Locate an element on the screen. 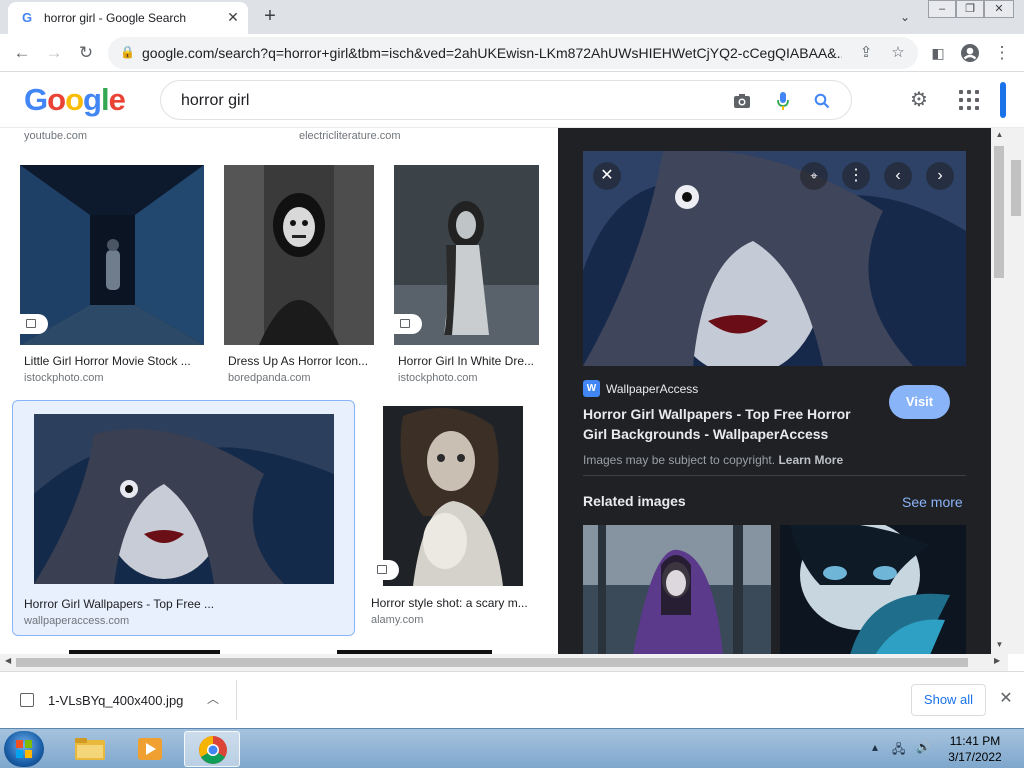 The image size is (1024, 768). profile-avatar-icon is located at coordinates (970, 53).